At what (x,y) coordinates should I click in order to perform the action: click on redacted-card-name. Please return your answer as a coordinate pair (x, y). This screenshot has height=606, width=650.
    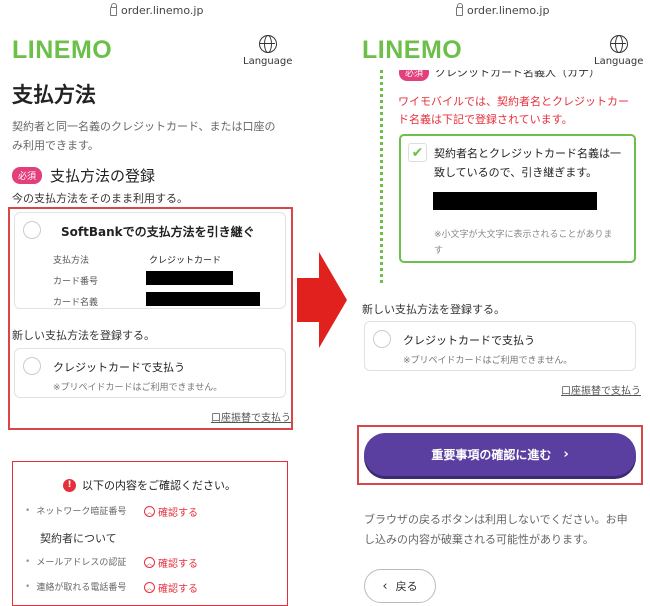
    Looking at the image, I should click on (203, 299).